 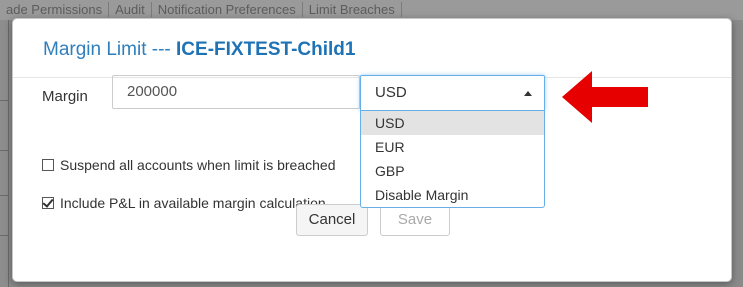 What do you see at coordinates (452, 171) in the screenshot?
I see `currency-option-gbp: GBP` at bounding box center [452, 171].